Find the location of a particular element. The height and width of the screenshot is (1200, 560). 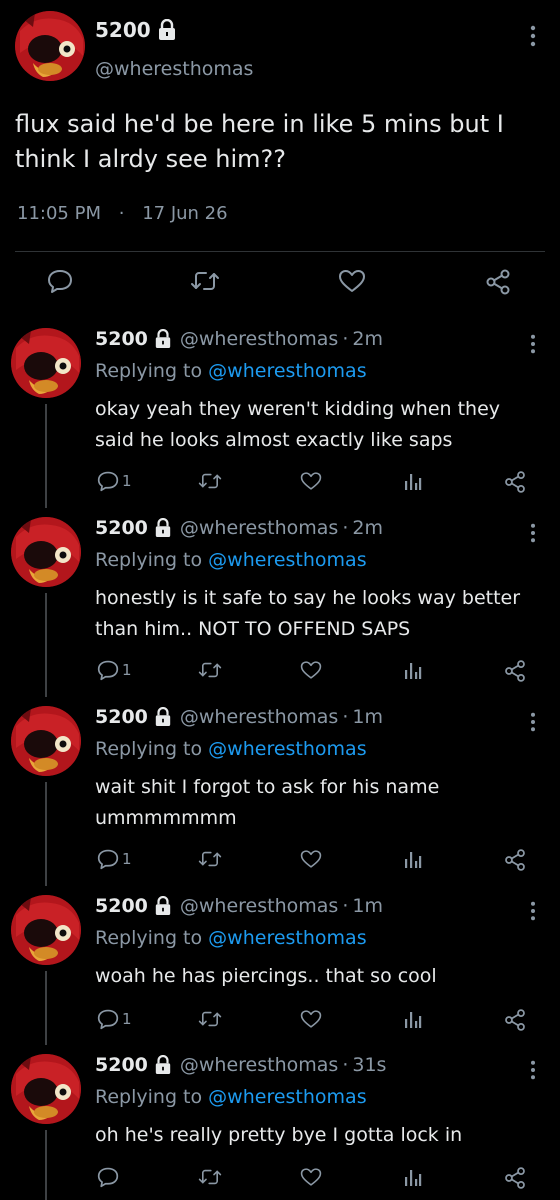

reply-header: 5200 @wheresthomas · 31s is located at coordinates (240, 1065).